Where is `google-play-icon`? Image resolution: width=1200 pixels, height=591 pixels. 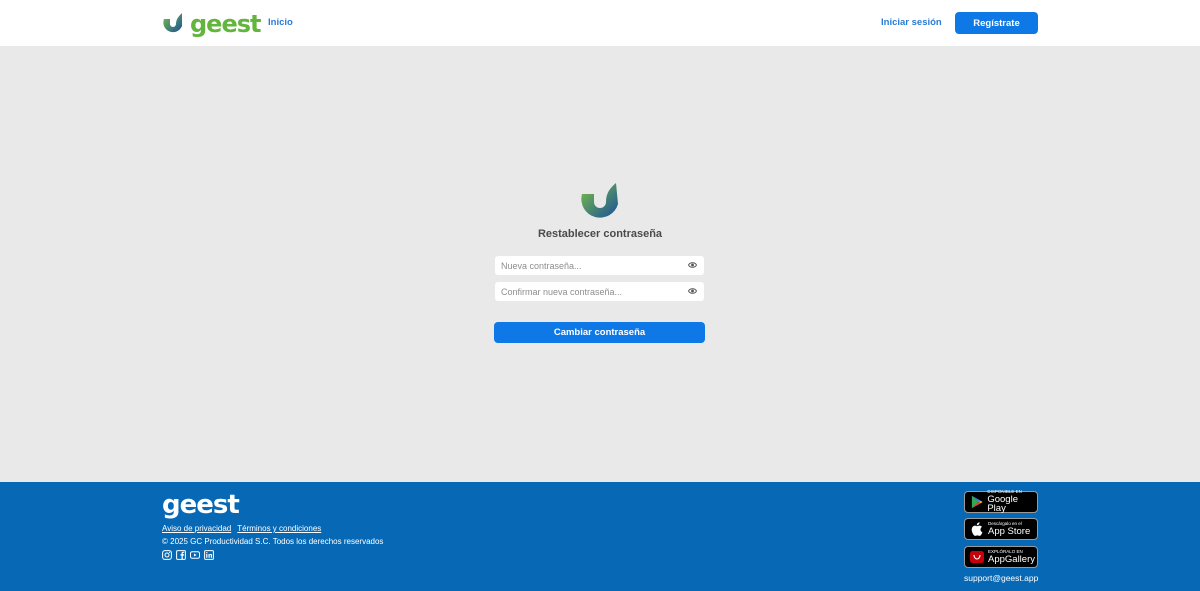
google-play-icon is located at coordinates (977, 502).